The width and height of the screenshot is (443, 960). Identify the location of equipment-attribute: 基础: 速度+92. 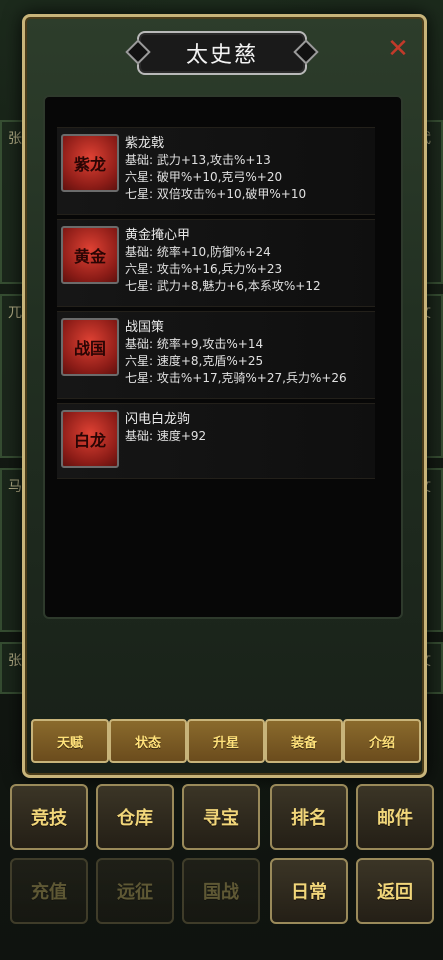
(165, 436).